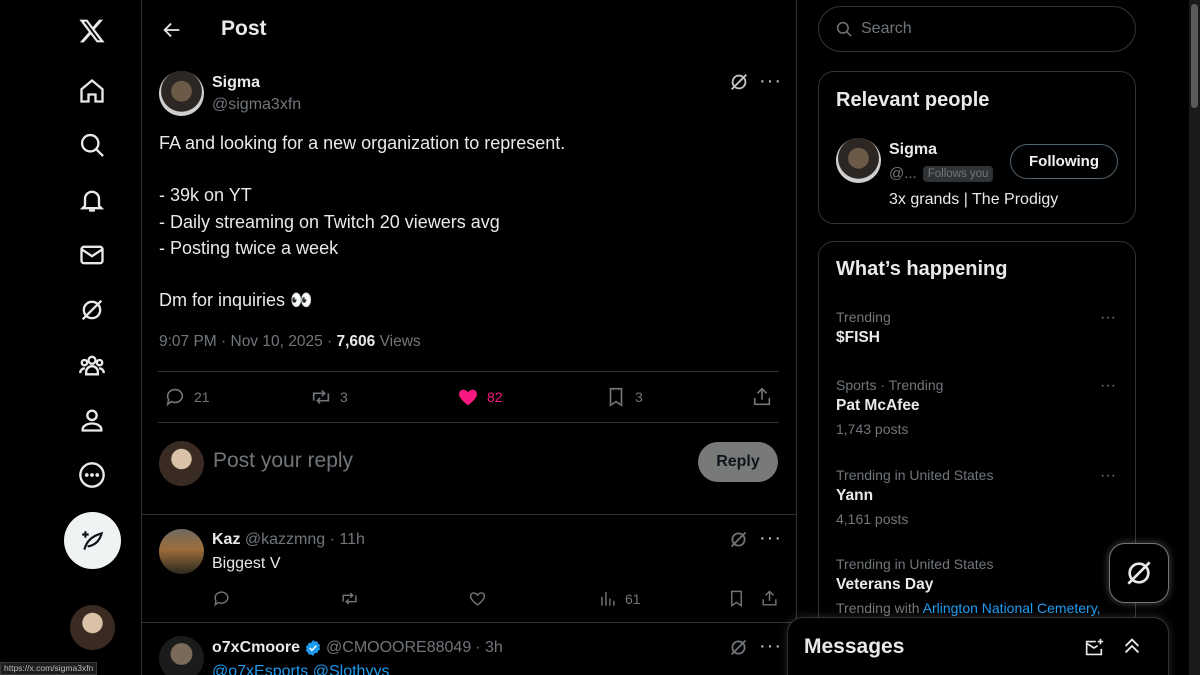 This screenshot has height=675, width=1200. Describe the element at coordinates (221, 598) in the screenshot. I see `reply-reply-action` at that location.